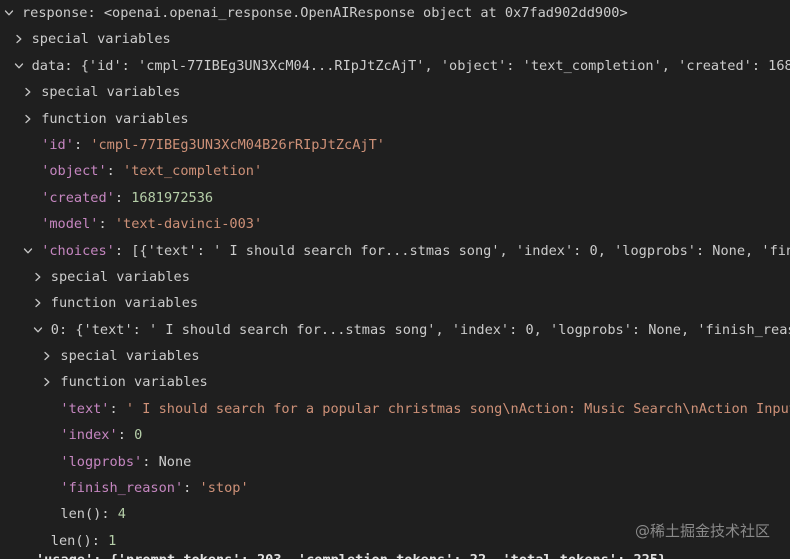 This screenshot has width=790, height=559. Describe the element at coordinates (395, 198) in the screenshot. I see `tree-row: 'created': 1681972536` at that location.